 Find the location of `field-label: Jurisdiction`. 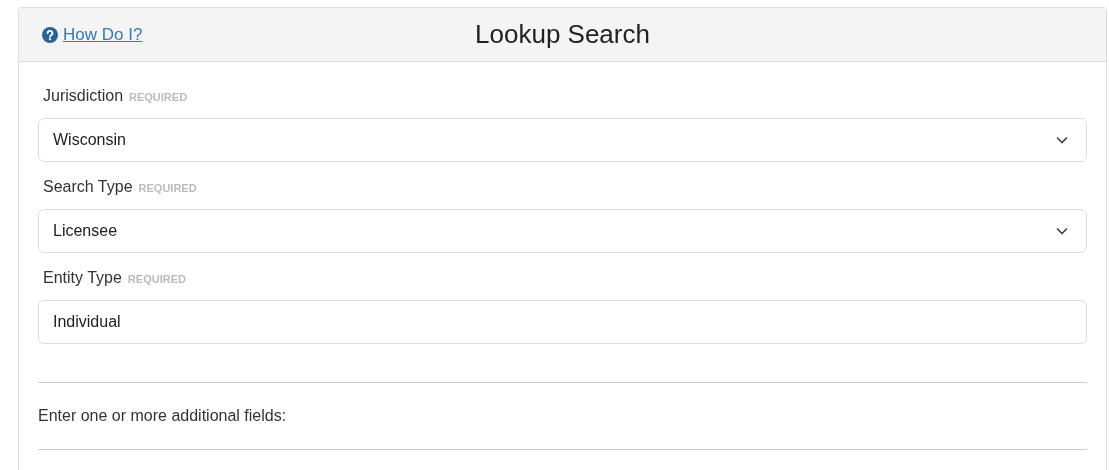

field-label: Jurisdiction is located at coordinates (83, 96).